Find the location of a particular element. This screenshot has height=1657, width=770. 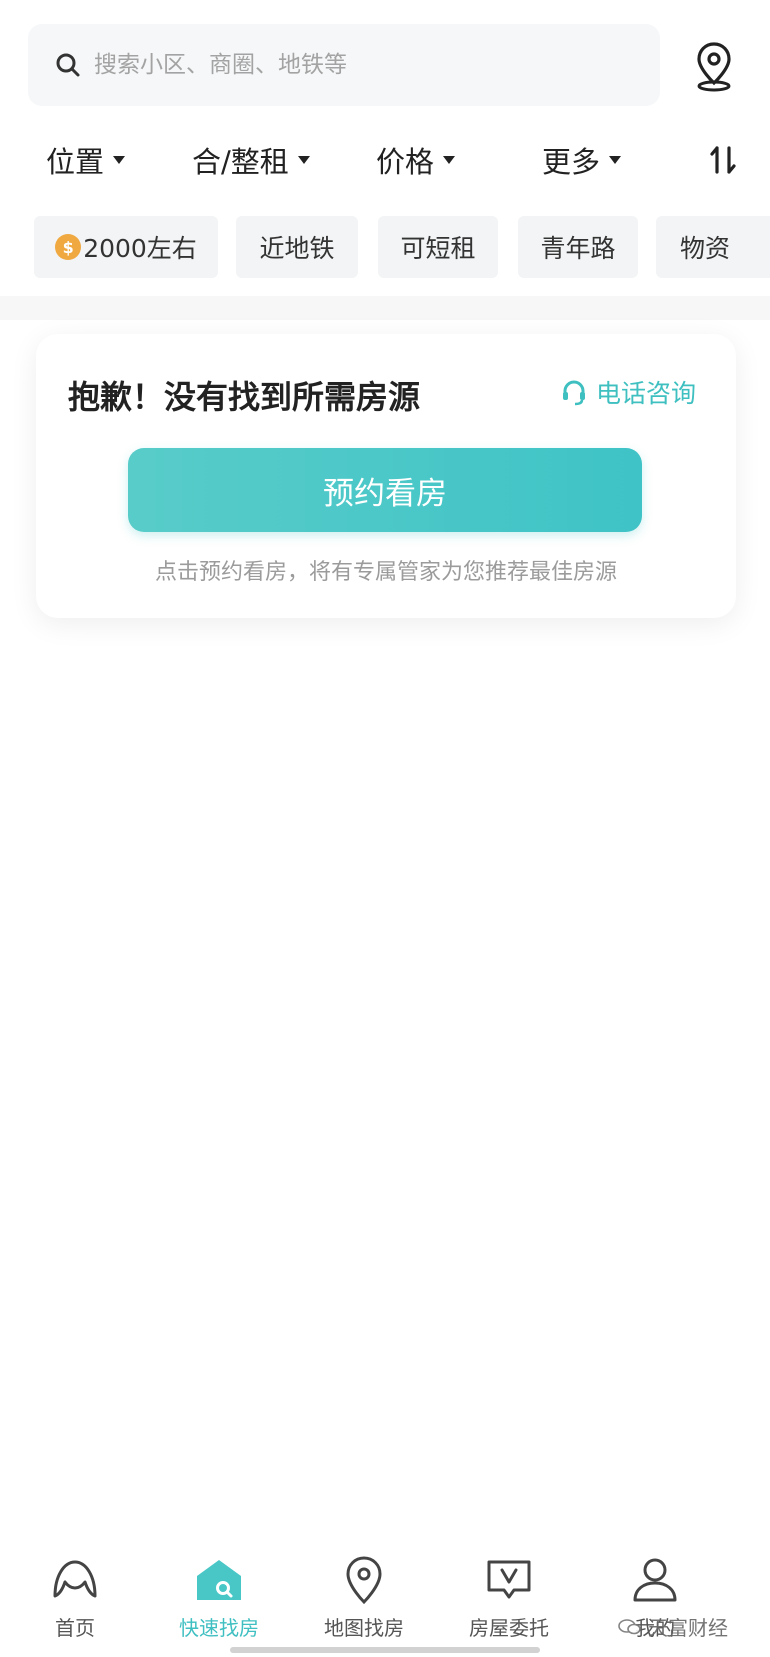

home-icon is located at coordinates (75, 1579).